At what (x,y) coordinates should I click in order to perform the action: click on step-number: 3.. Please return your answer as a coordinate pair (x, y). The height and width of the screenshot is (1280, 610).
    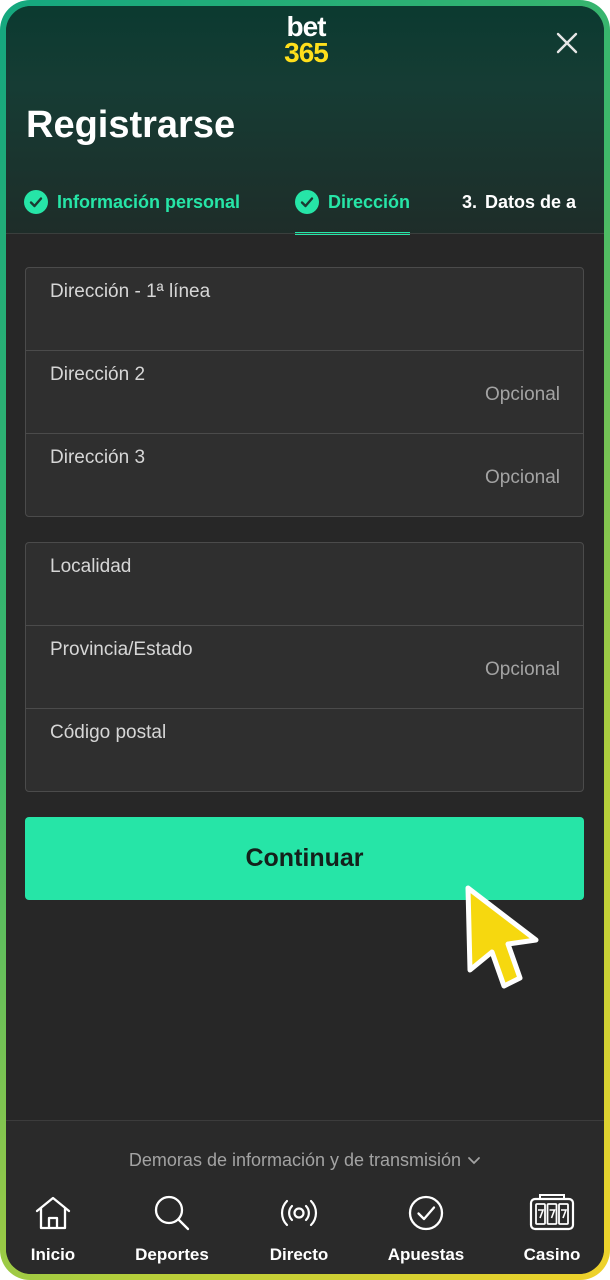
    Looking at the image, I should click on (470, 202).